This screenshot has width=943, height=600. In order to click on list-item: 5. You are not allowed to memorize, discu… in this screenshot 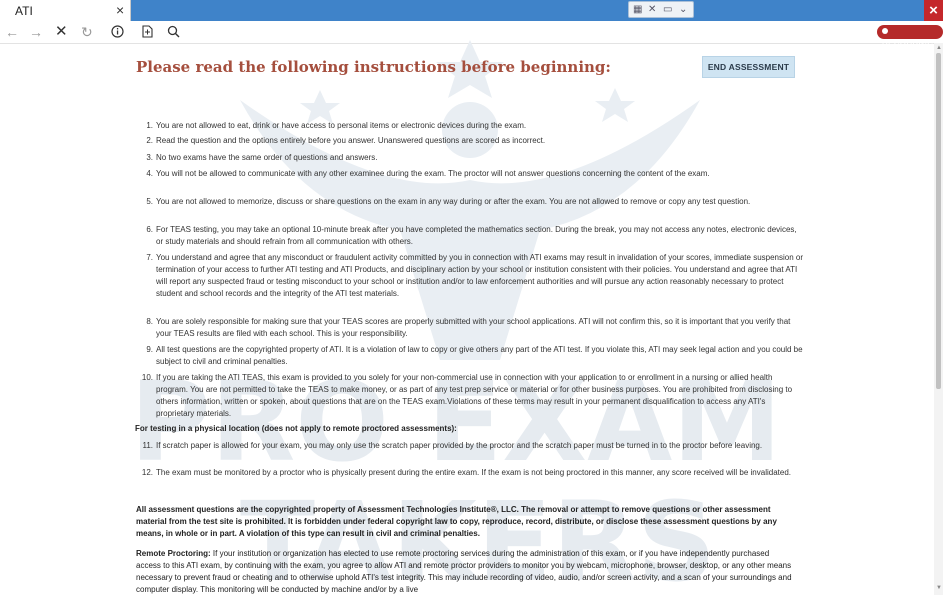, I will do `click(448, 201)`.